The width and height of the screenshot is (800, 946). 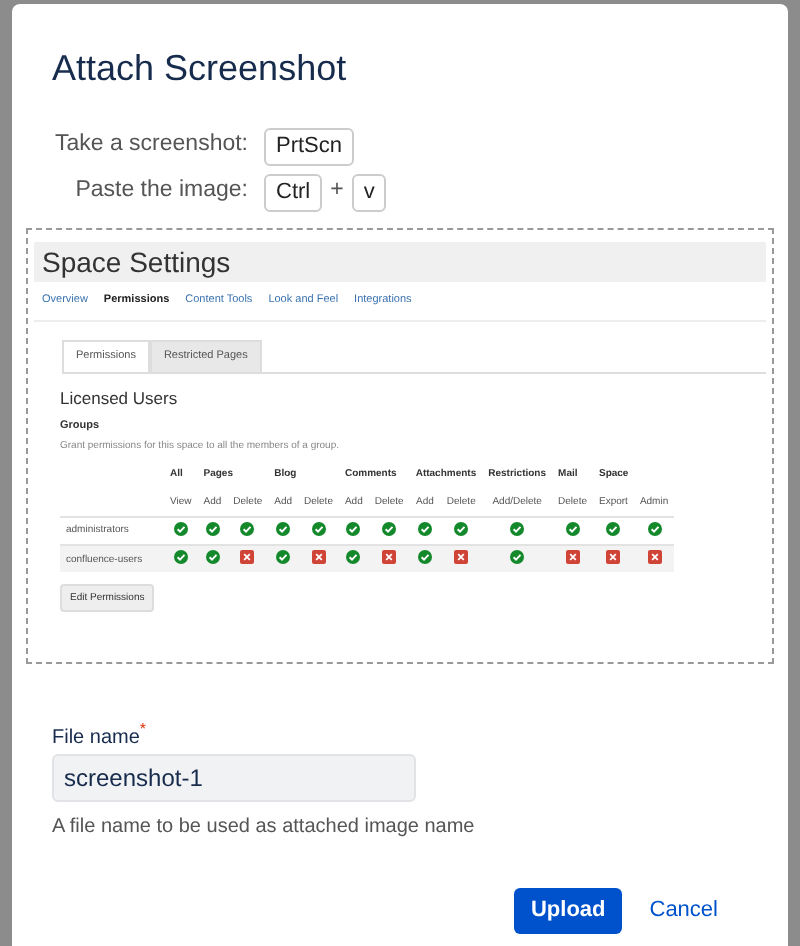 I want to click on file-name-field: screenshot-1, so click(x=234, y=777).